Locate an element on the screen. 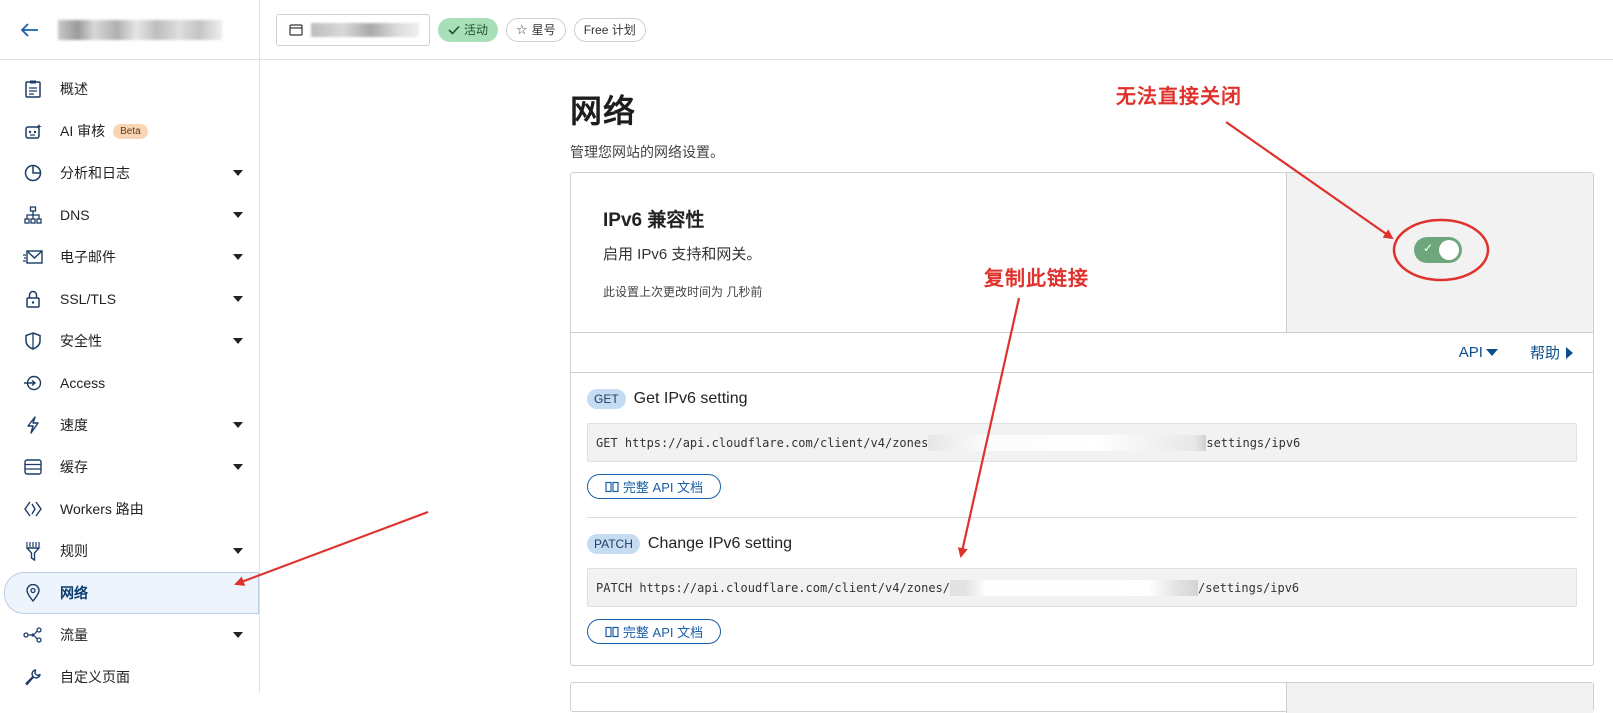 This screenshot has height=713, width=1613. api-endpoint-header: GET Get IPv6 setting is located at coordinates (1082, 399).